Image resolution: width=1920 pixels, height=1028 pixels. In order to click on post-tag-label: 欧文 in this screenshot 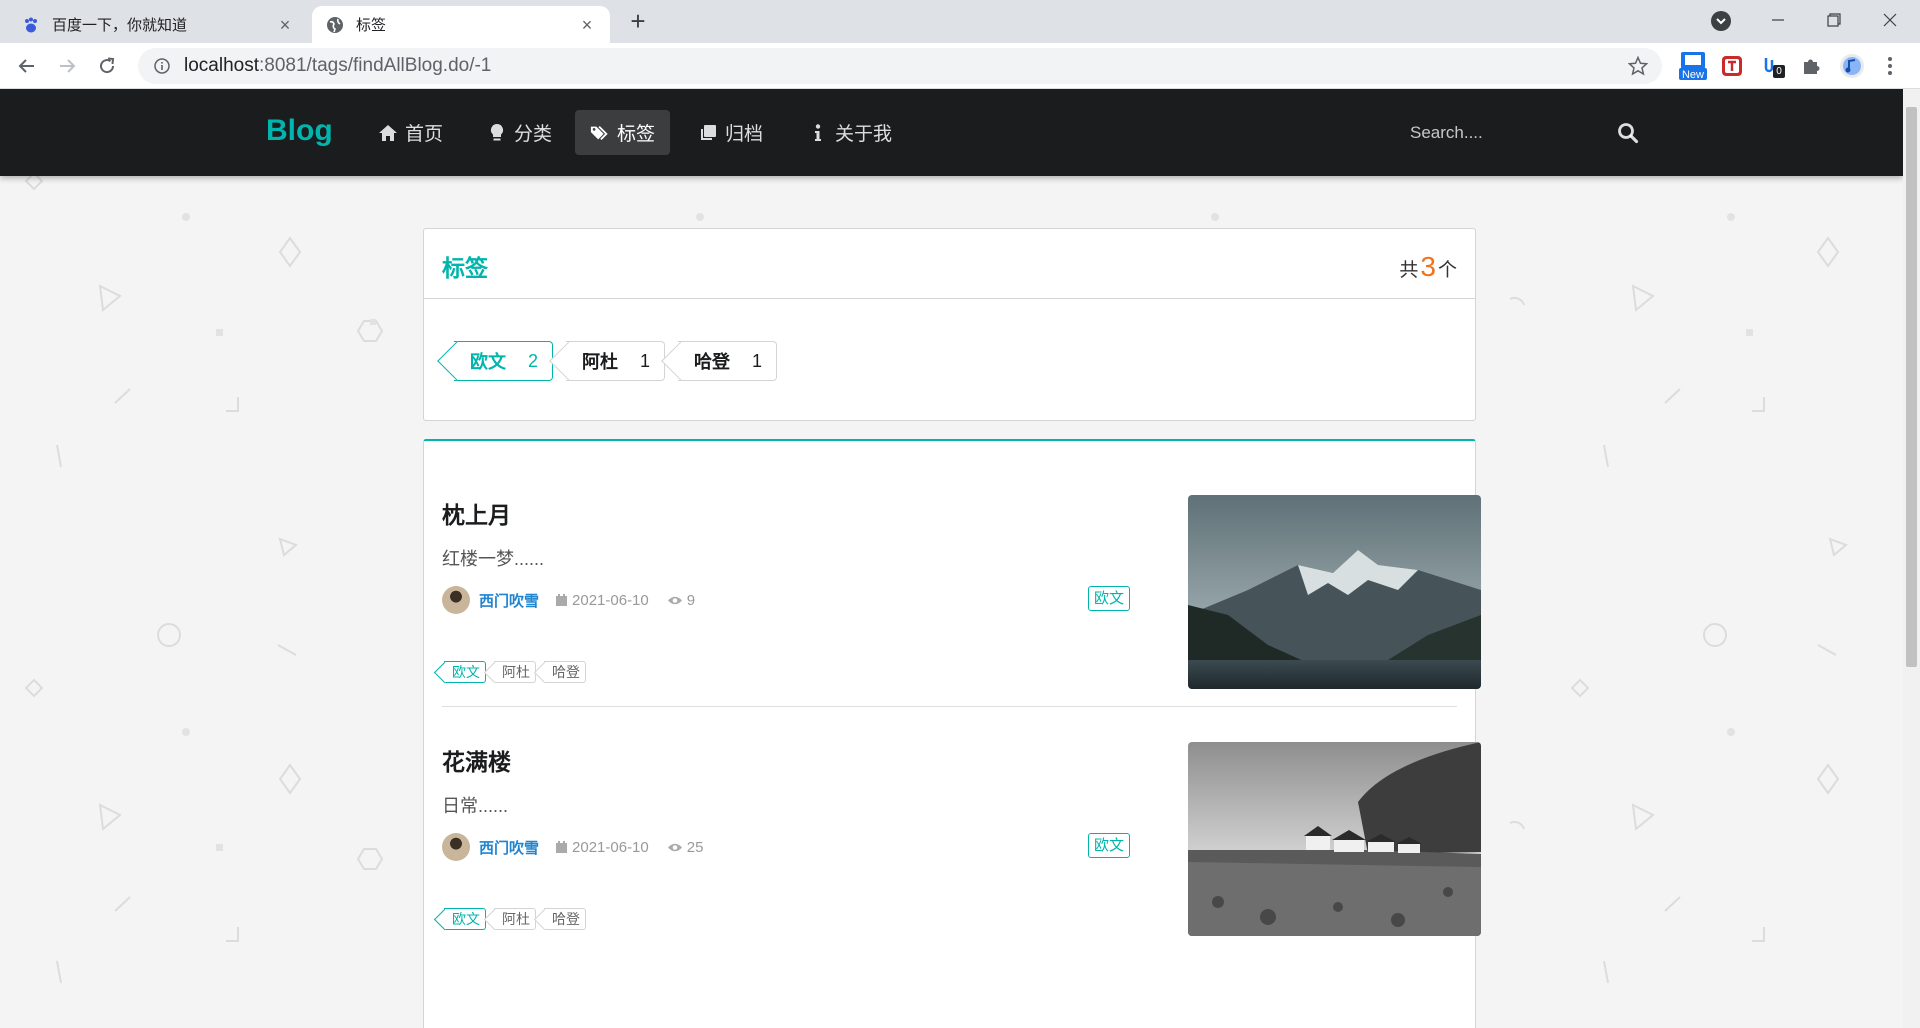, I will do `click(466, 919)`.